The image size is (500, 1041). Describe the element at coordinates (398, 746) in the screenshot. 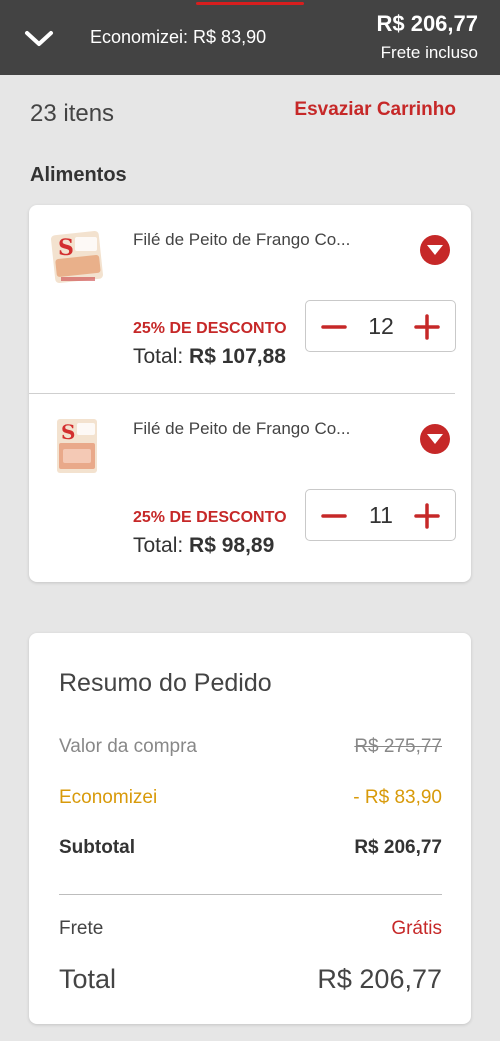

I see `purchase-value: R$ 275,77` at that location.